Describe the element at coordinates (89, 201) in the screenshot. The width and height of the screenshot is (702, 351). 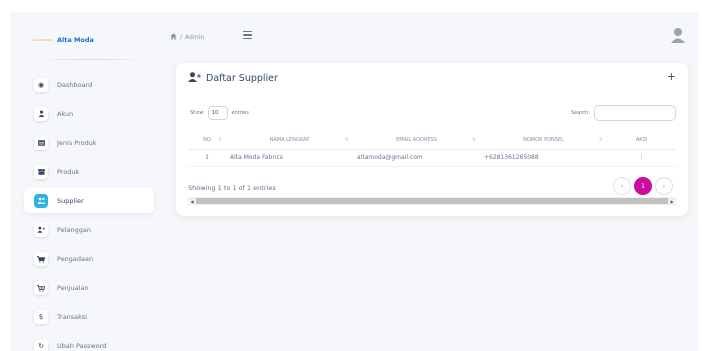
I see `sidebar-item-supplier: Supplier` at that location.